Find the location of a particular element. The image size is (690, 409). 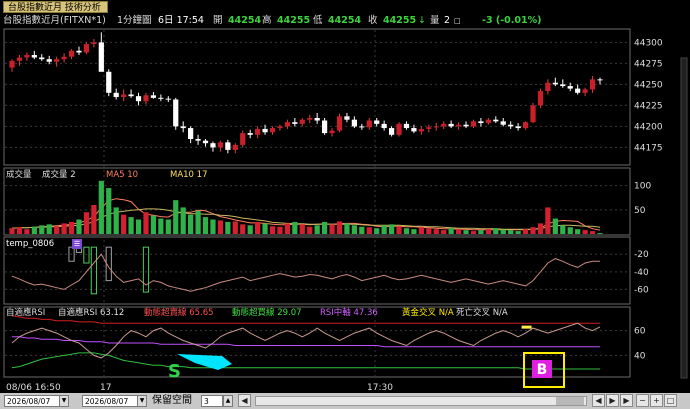

zoom-reset-icon: □ is located at coordinates (670, 400).